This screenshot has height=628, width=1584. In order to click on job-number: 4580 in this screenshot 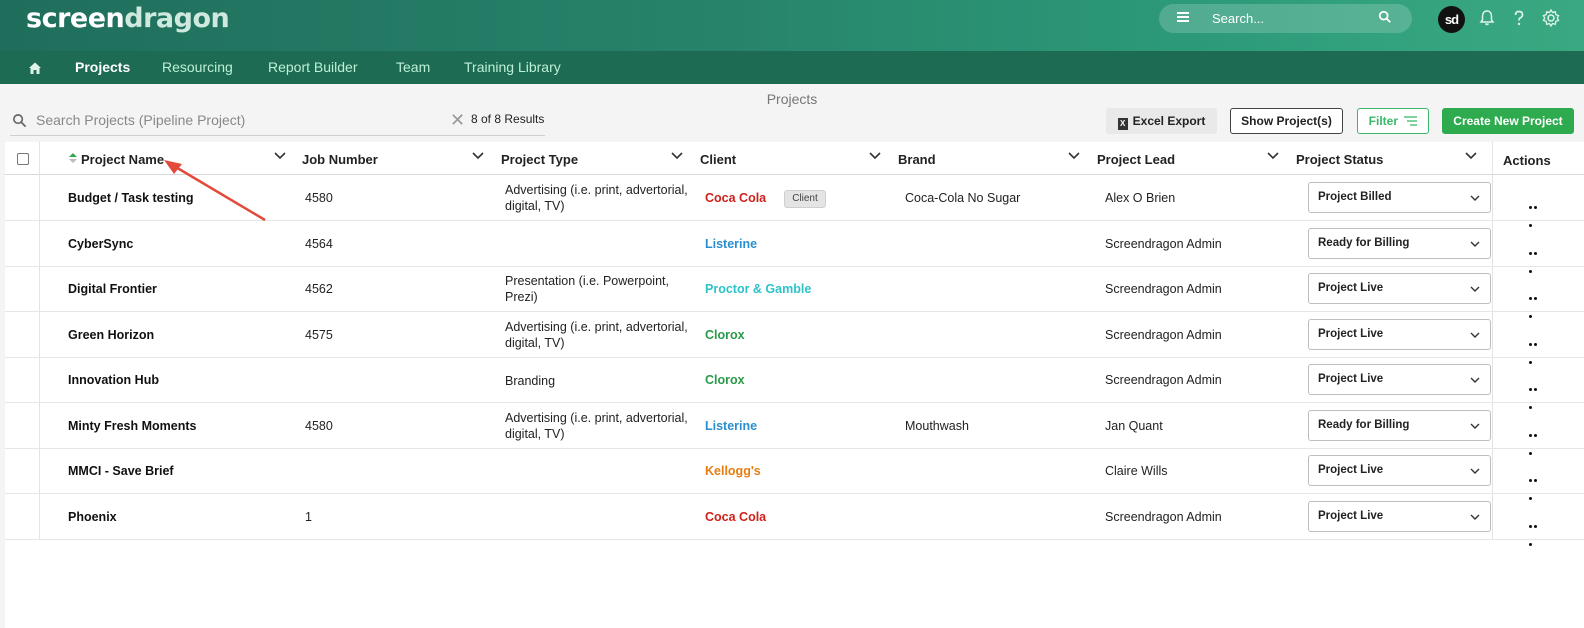, I will do `click(319, 425)`.